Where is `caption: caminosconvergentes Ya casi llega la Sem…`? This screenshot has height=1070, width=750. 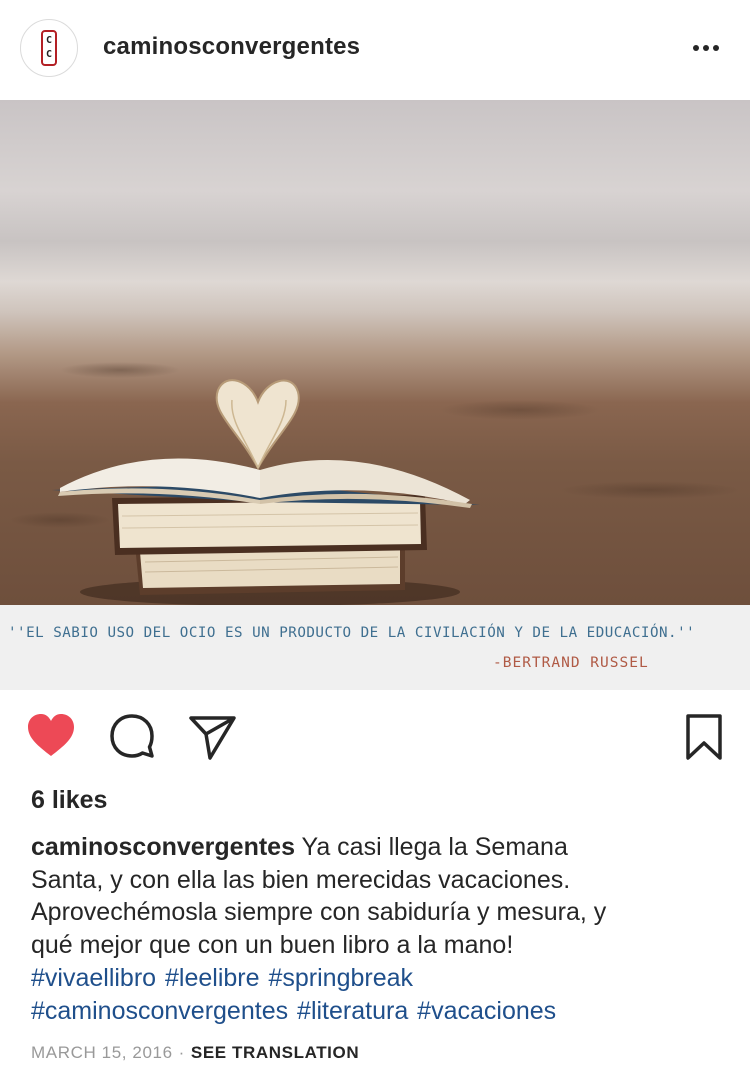 caption: caminosconvergentes Ya casi llega la Sem… is located at coordinates (376, 896).